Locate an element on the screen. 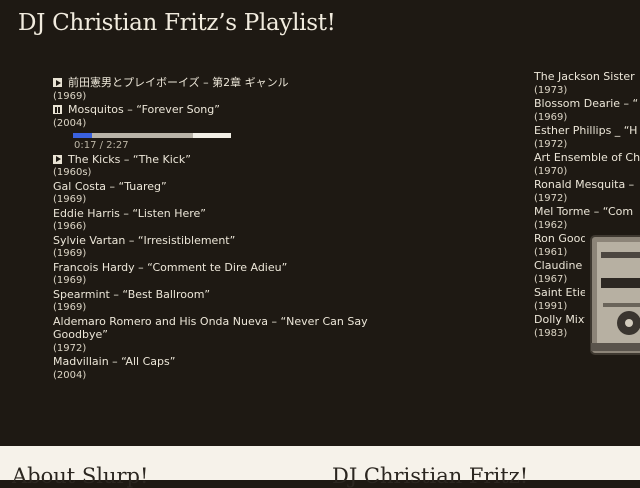 The image size is (640, 488). track-item: Spearmint – “Best Ballroom” (1969) is located at coordinates (223, 301).